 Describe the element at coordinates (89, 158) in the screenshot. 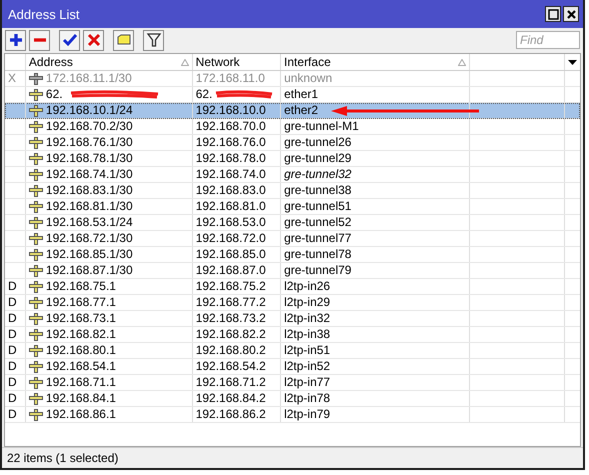

I see `address-text: 192.168.78.1/30` at that location.